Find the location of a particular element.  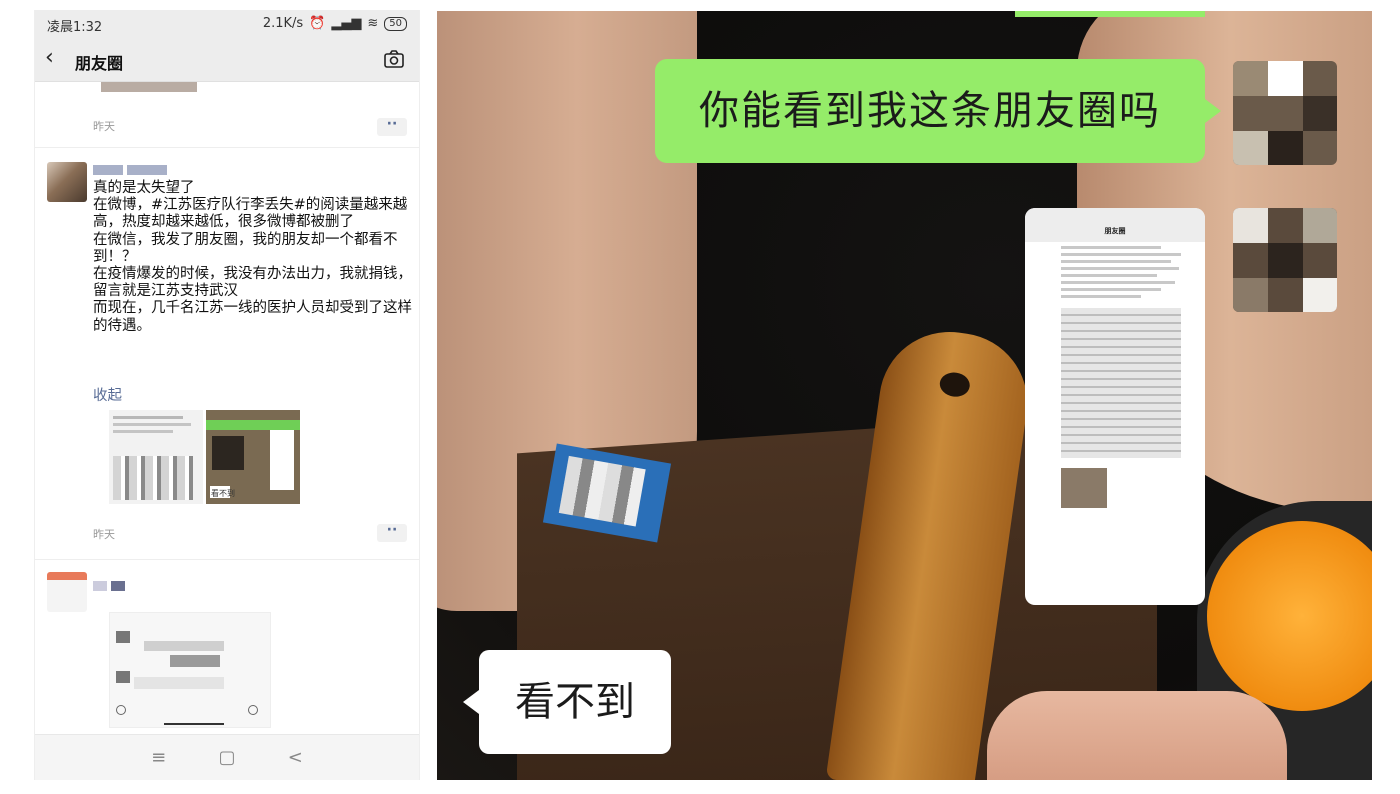

post-line: 在疫情爆发的时候，我没有办法出力，我就捐钱，留言就是江苏支持武汉 is located at coordinates (252, 283).